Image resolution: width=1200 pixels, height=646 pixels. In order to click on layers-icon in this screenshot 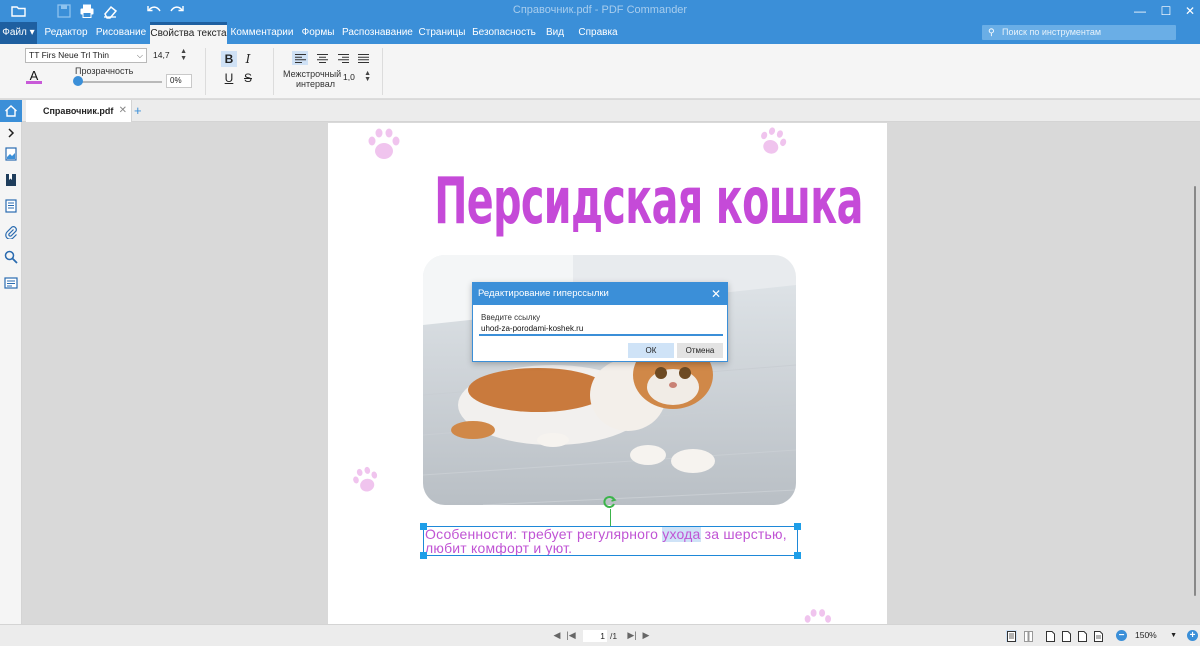, I will do `click(11, 283)`.